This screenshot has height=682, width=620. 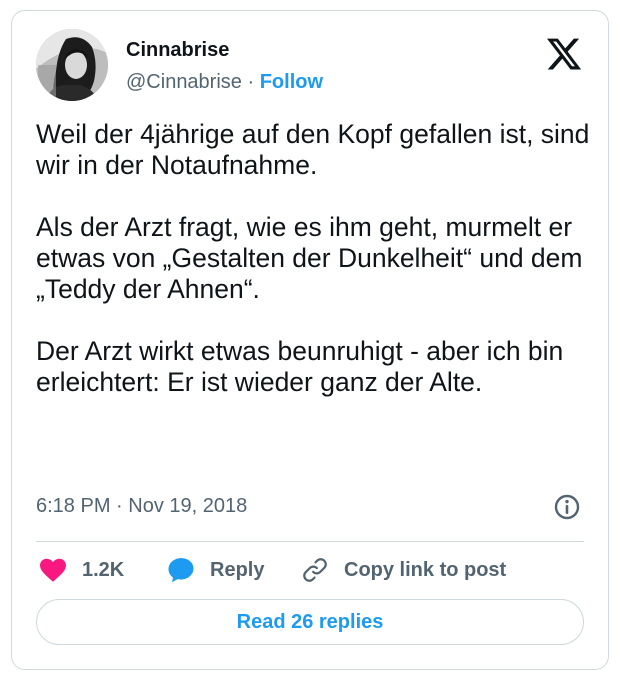 I want to click on like-button: 1.2K, so click(x=81, y=570).